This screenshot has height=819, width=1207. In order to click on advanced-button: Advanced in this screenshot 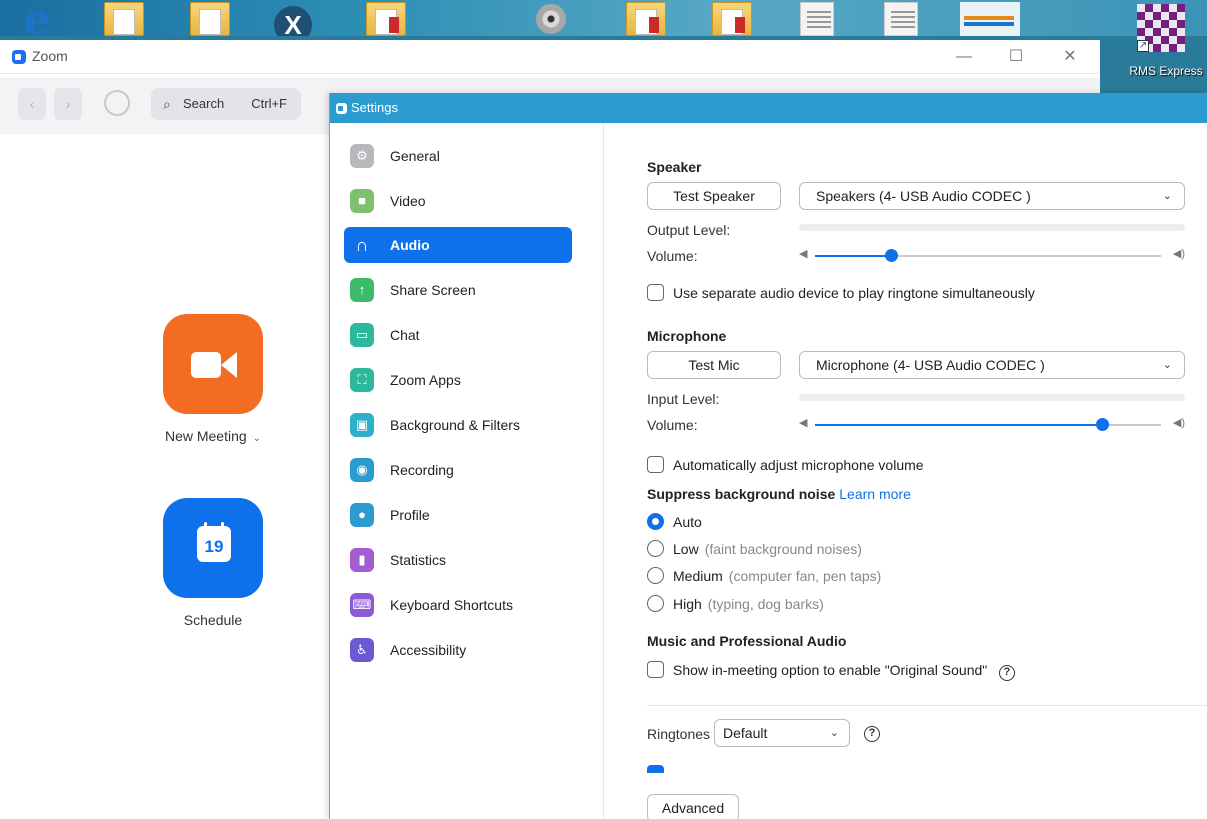, I will do `click(693, 806)`.